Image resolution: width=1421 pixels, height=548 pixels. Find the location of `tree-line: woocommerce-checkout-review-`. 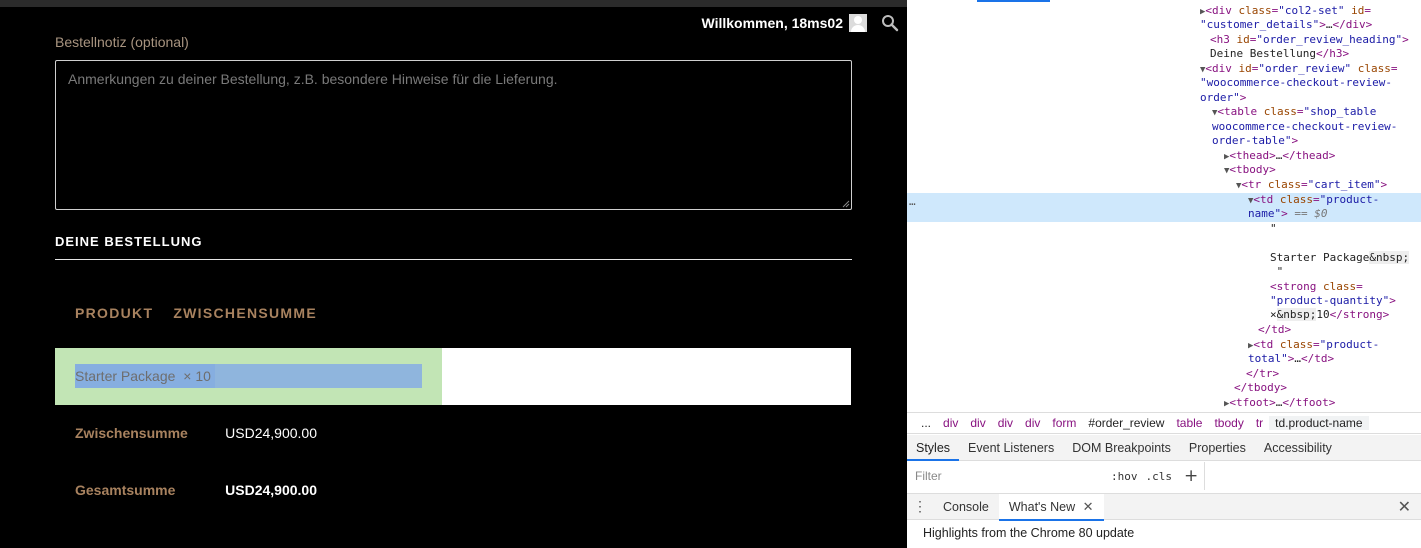

tree-line: woocommerce-checkout-review- is located at coordinates (1304, 127).